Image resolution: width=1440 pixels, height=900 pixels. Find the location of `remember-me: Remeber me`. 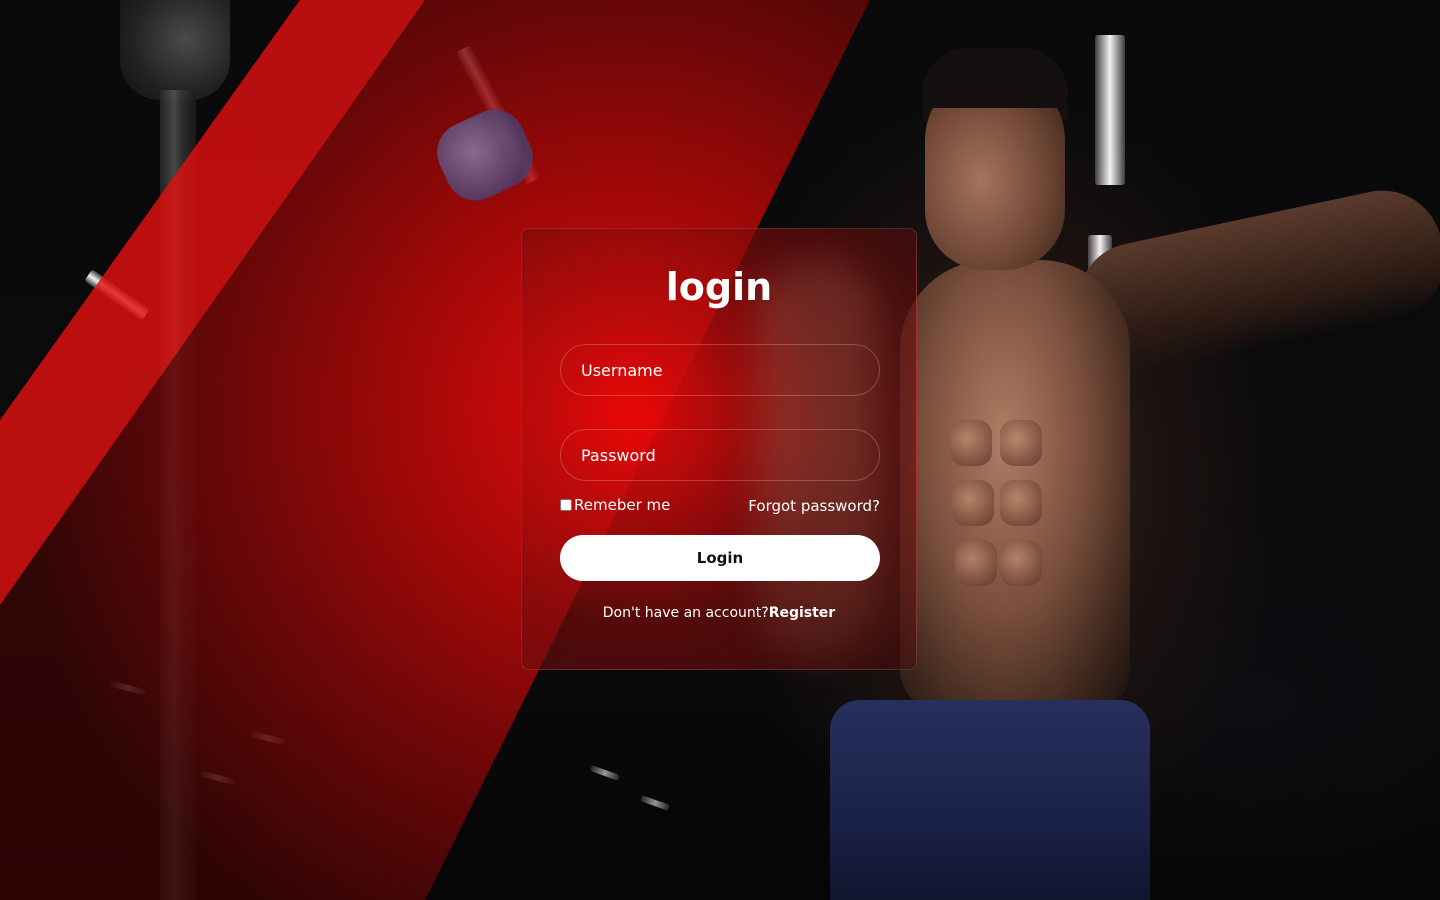

remember-me: Remeber me is located at coordinates (615, 505).